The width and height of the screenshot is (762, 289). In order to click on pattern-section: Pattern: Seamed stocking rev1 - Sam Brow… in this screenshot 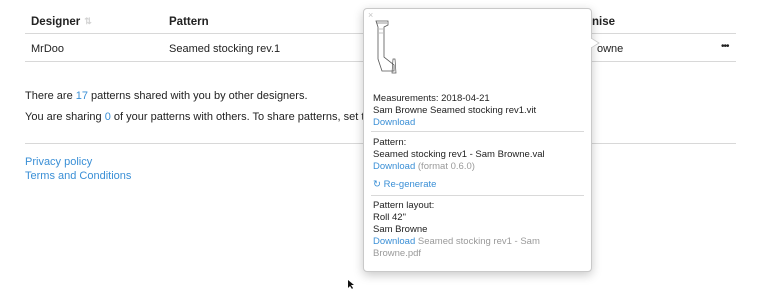, I will do `click(477, 164)`.